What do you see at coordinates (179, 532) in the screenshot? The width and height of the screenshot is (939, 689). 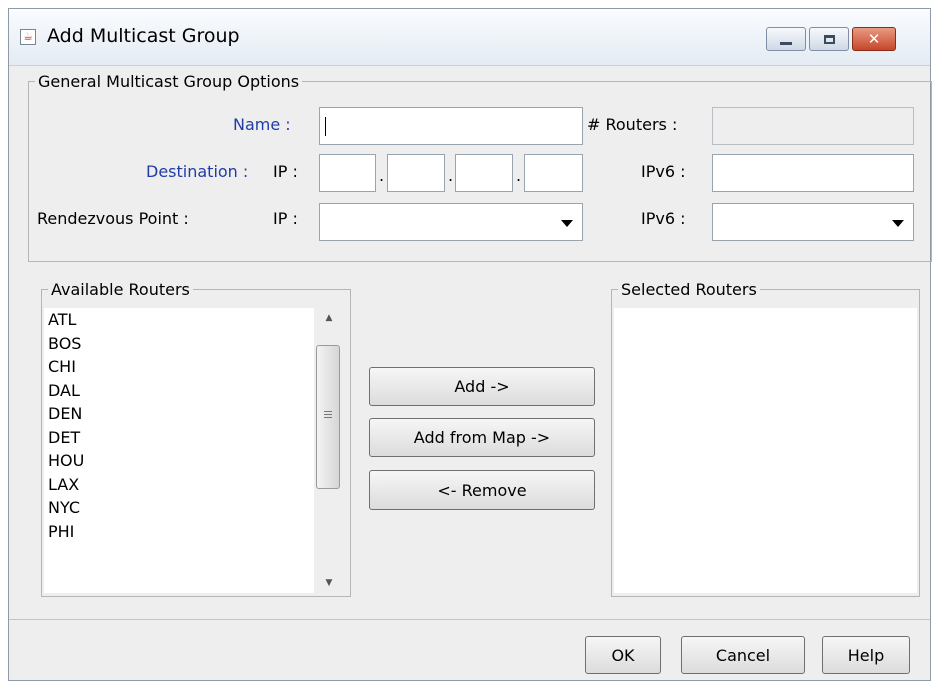 I see `list-item: PHI` at bounding box center [179, 532].